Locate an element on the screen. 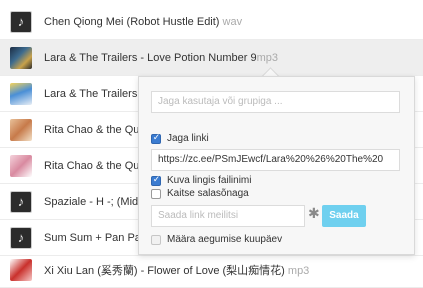 This screenshot has height=288, width=423. expiry-date-checkbox is located at coordinates (156, 239).